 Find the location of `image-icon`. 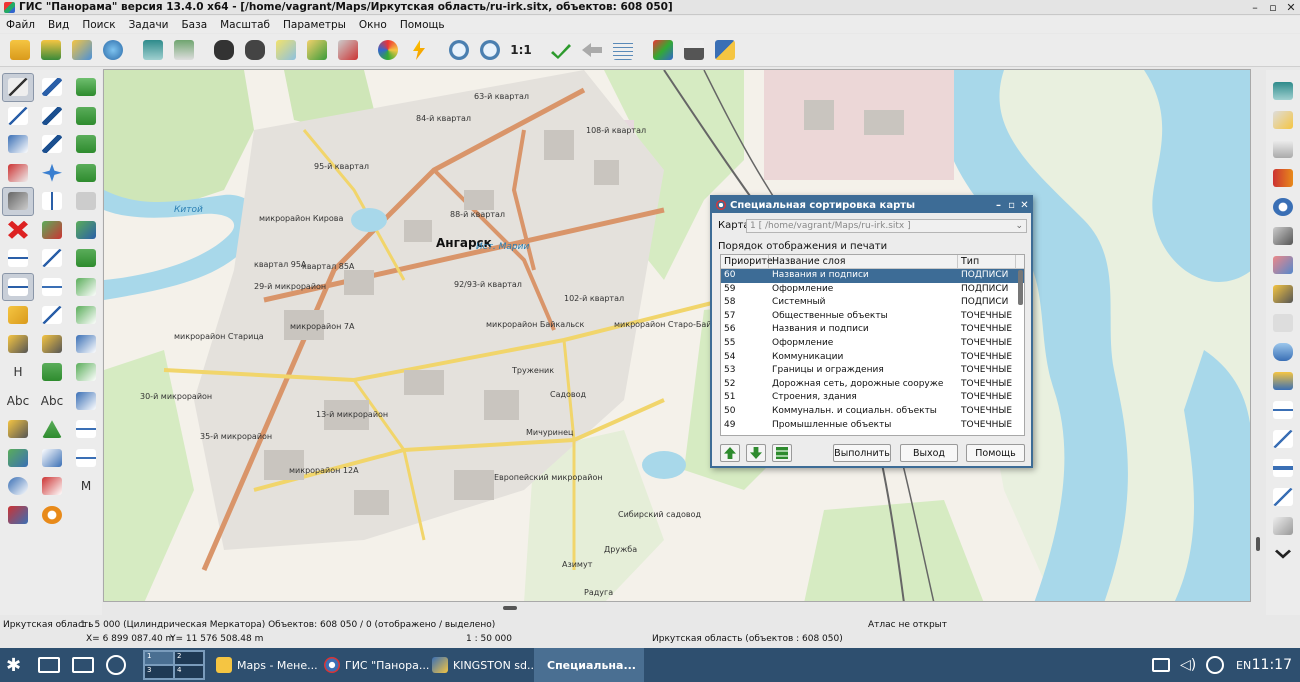

image-icon is located at coordinates (18, 515).